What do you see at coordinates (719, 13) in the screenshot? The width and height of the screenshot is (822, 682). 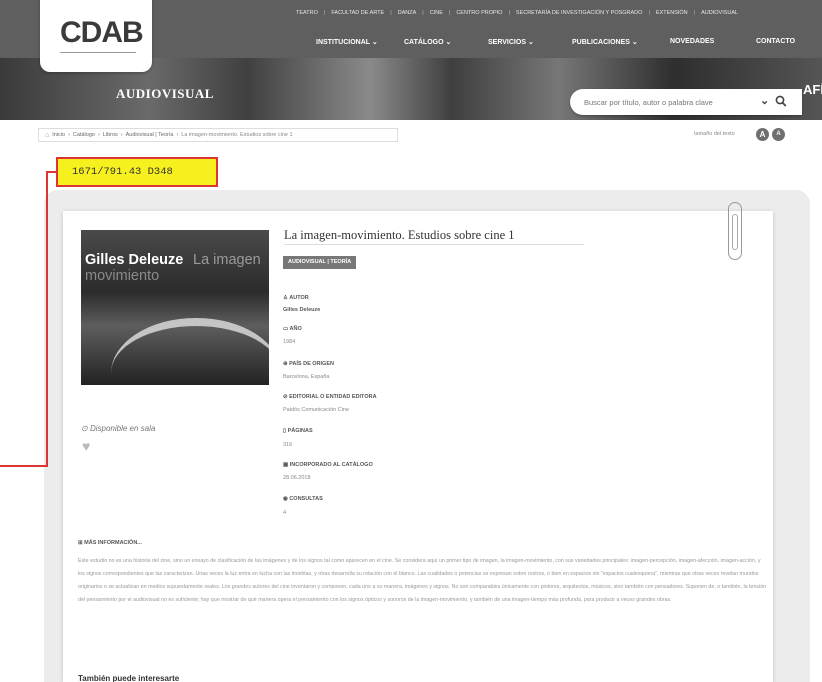 I see `top-link: AUDIOVISUAL` at bounding box center [719, 13].